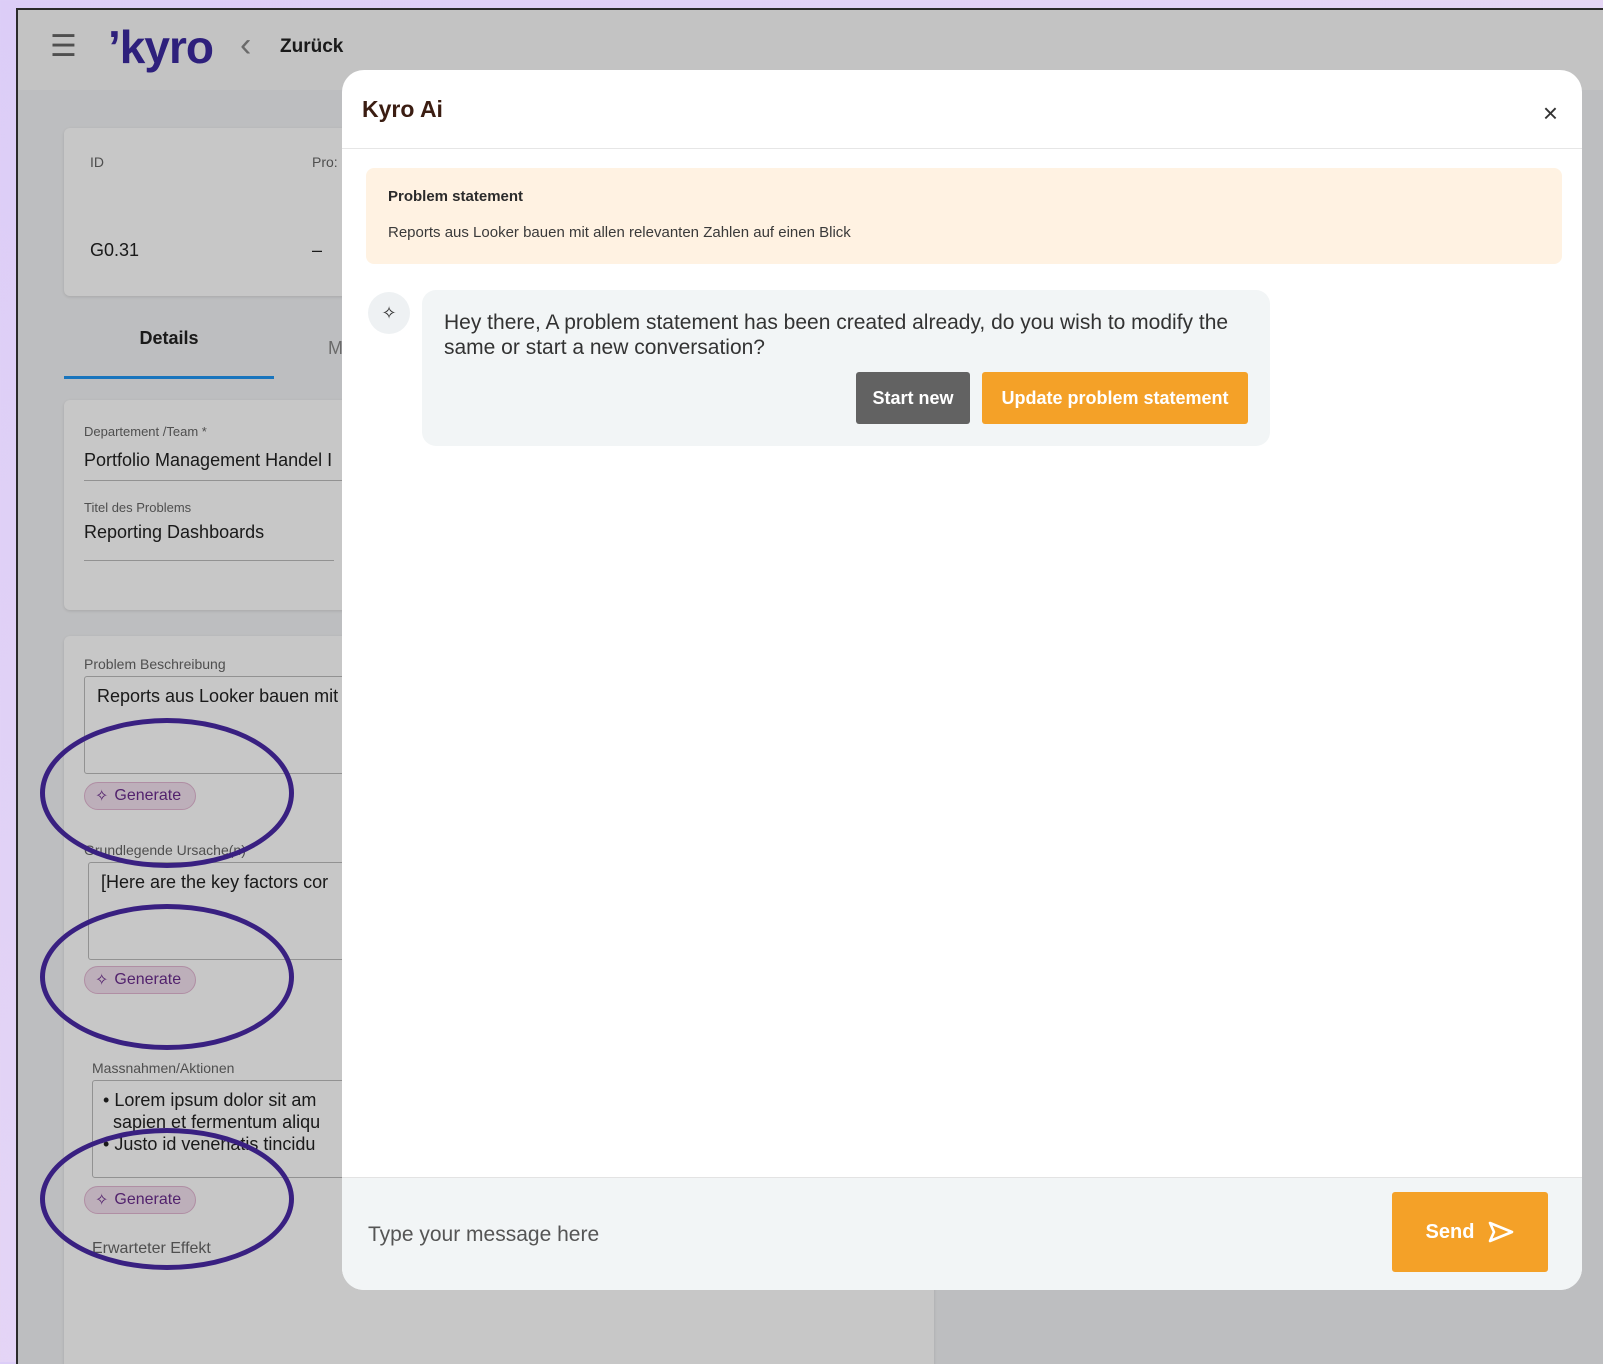 The height and width of the screenshot is (1364, 1603). I want to click on message-input, so click(818, 1235).